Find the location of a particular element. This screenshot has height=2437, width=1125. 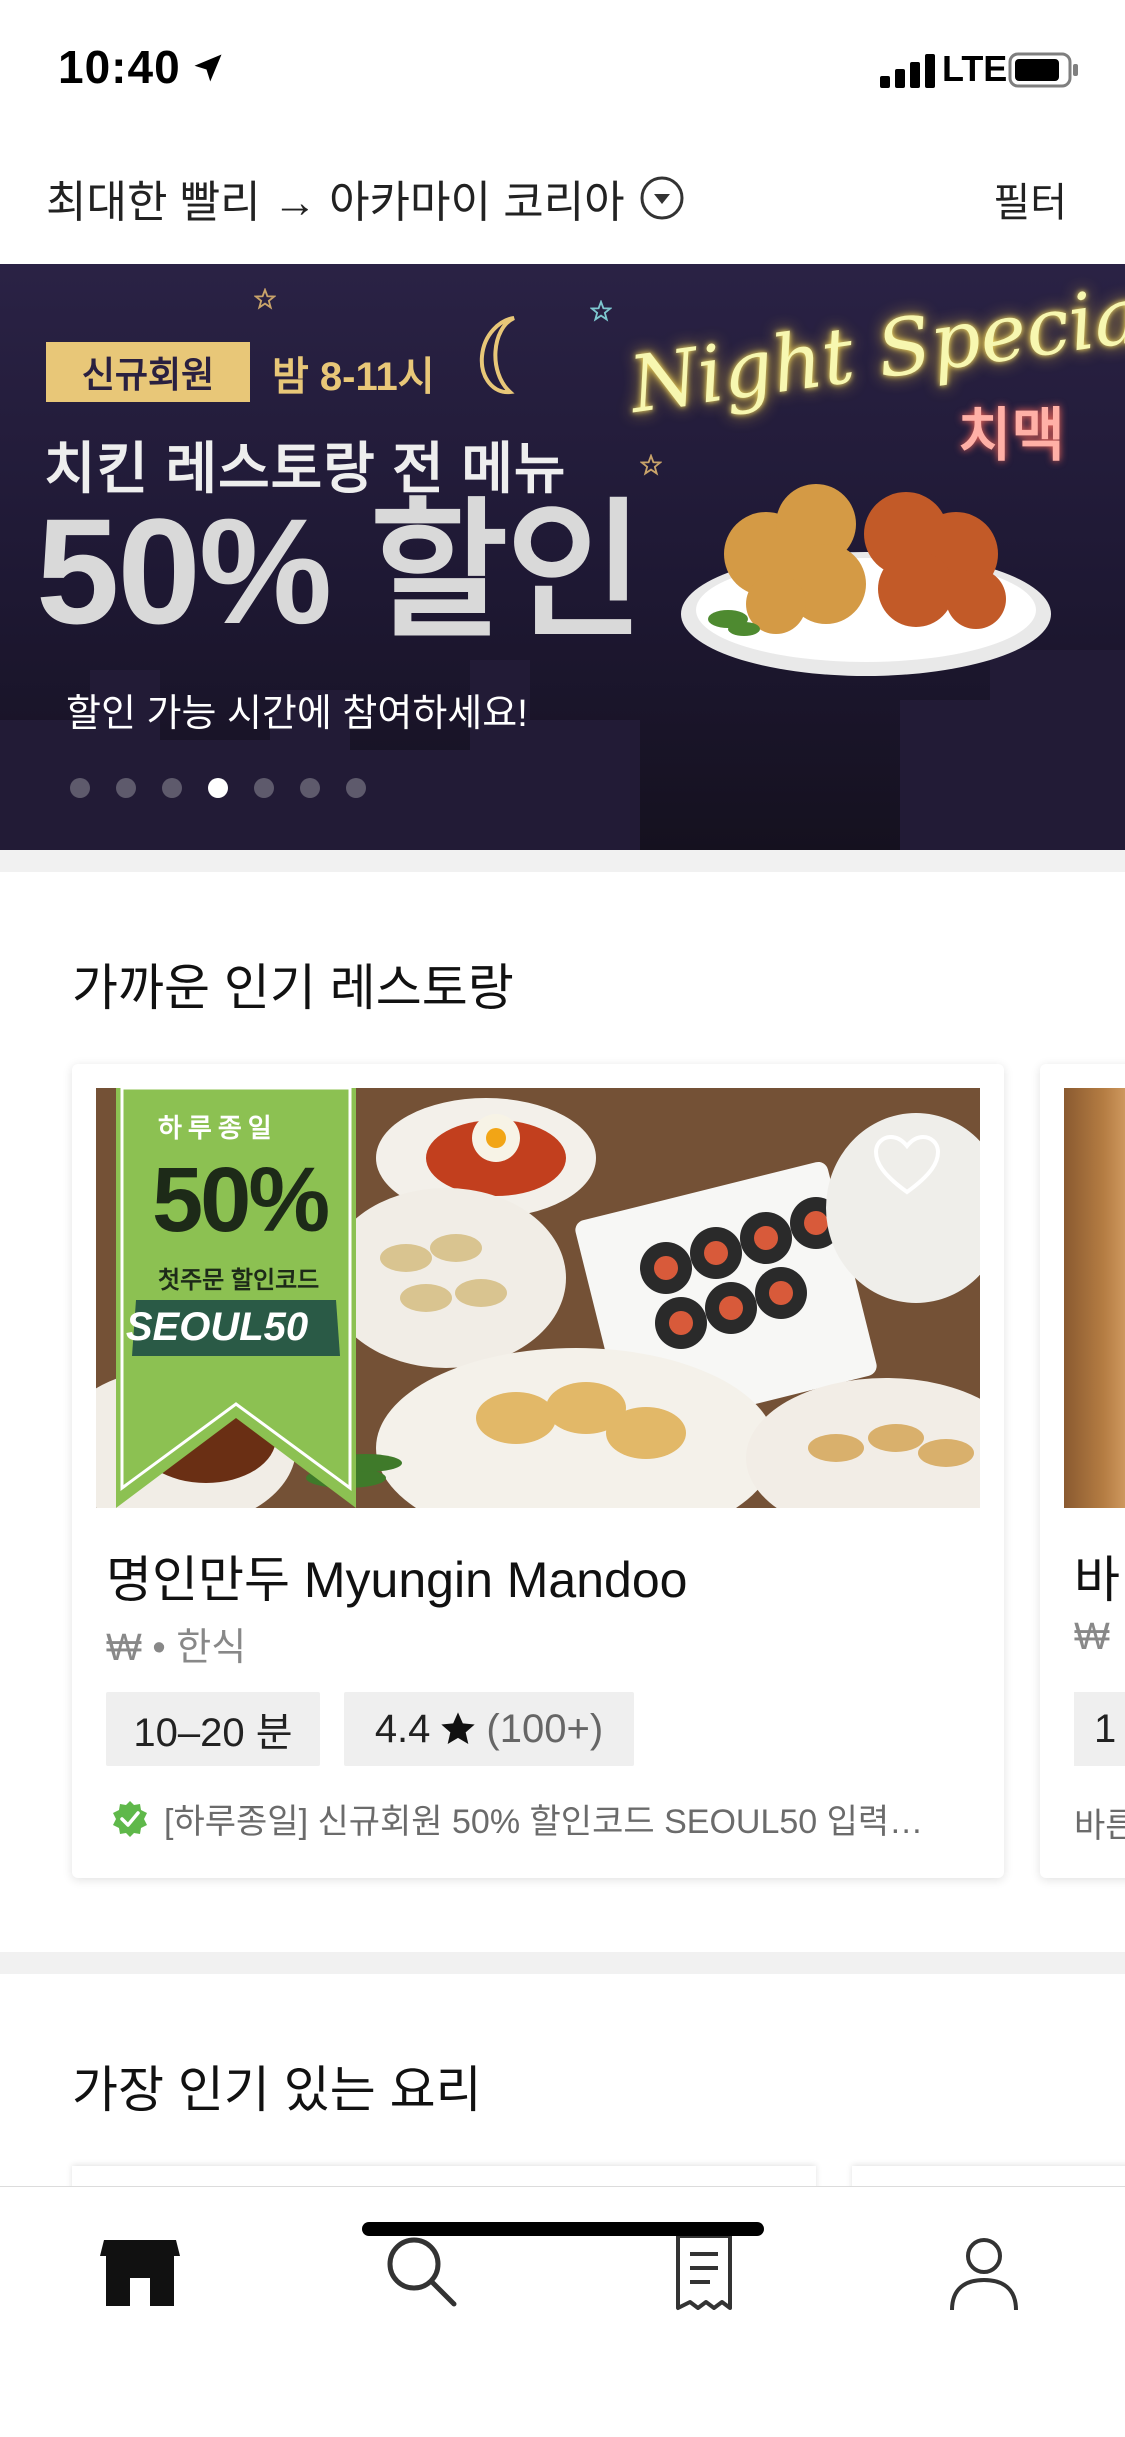

restaurant-card-peek: 바 ₩ 1 바른 is located at coordinates (1082, 1471).